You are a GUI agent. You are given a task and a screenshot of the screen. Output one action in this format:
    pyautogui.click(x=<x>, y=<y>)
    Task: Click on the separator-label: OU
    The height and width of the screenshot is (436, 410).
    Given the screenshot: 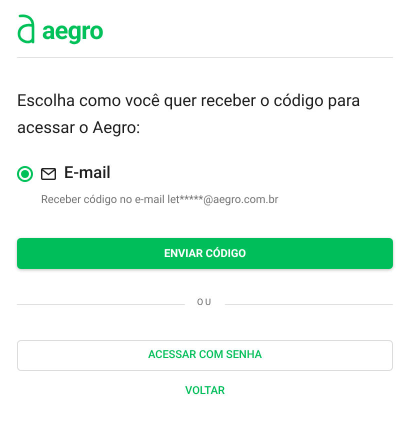 What is the action you would take?
    pyautogui.click(x=205, y=303)
    